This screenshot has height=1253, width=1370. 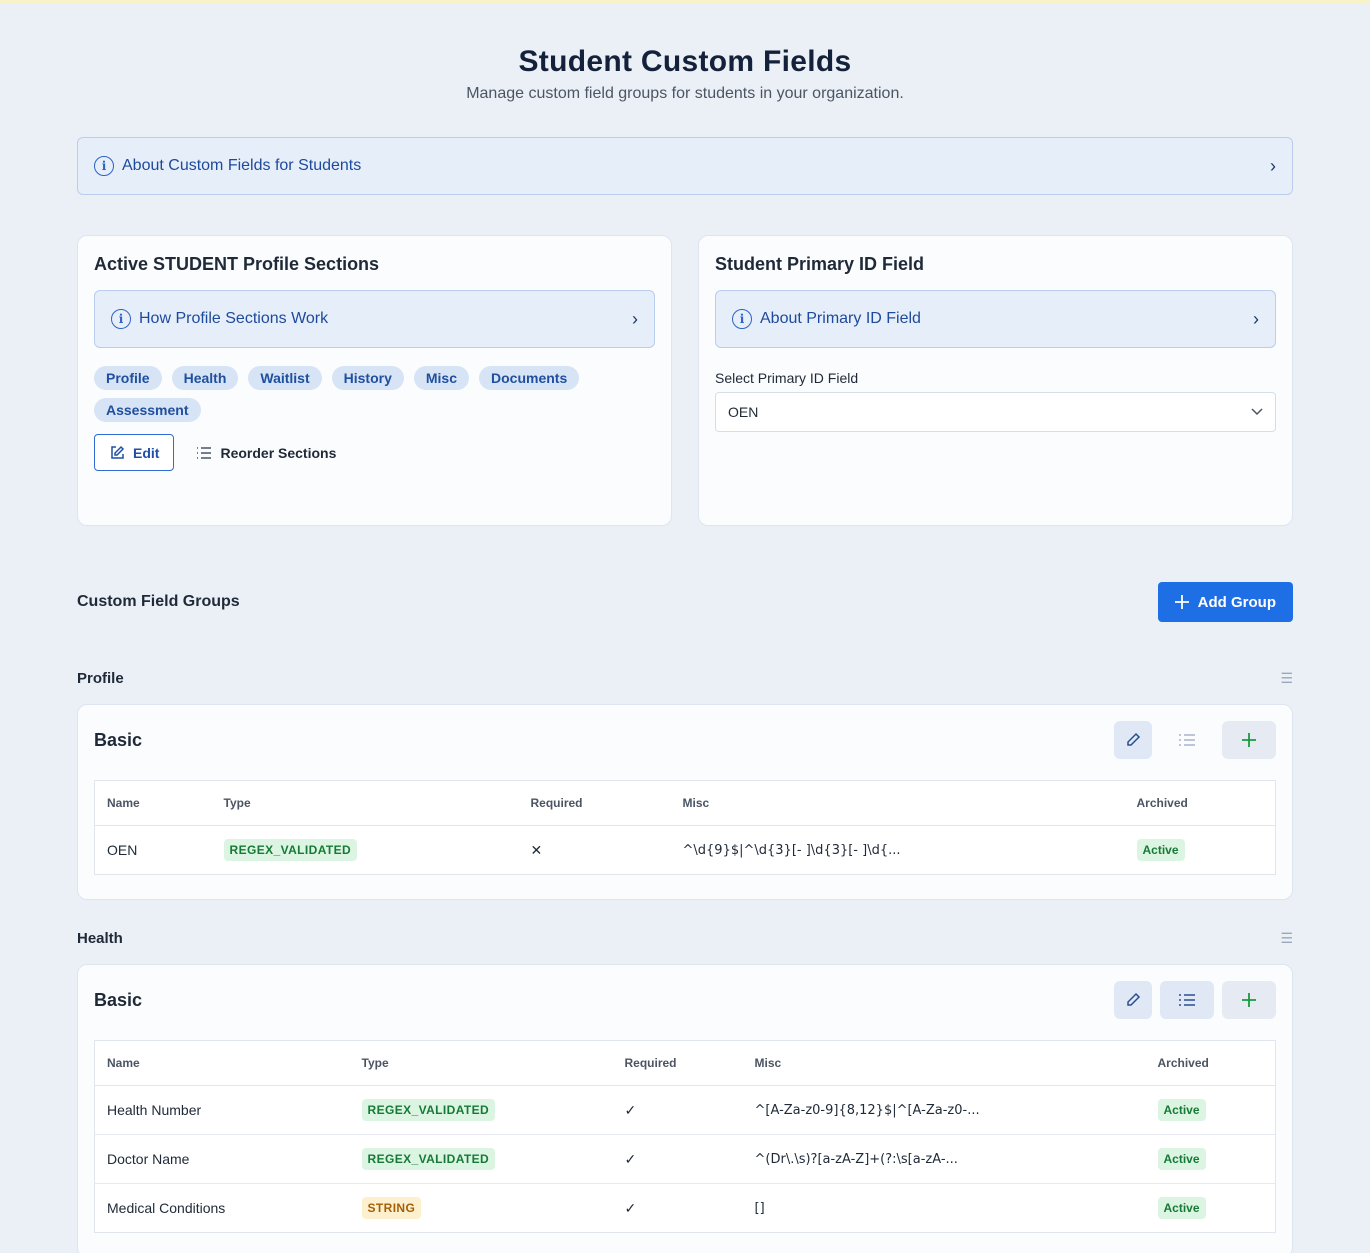 I want to click on section-pill-history: History, so click(x=367, y=378).